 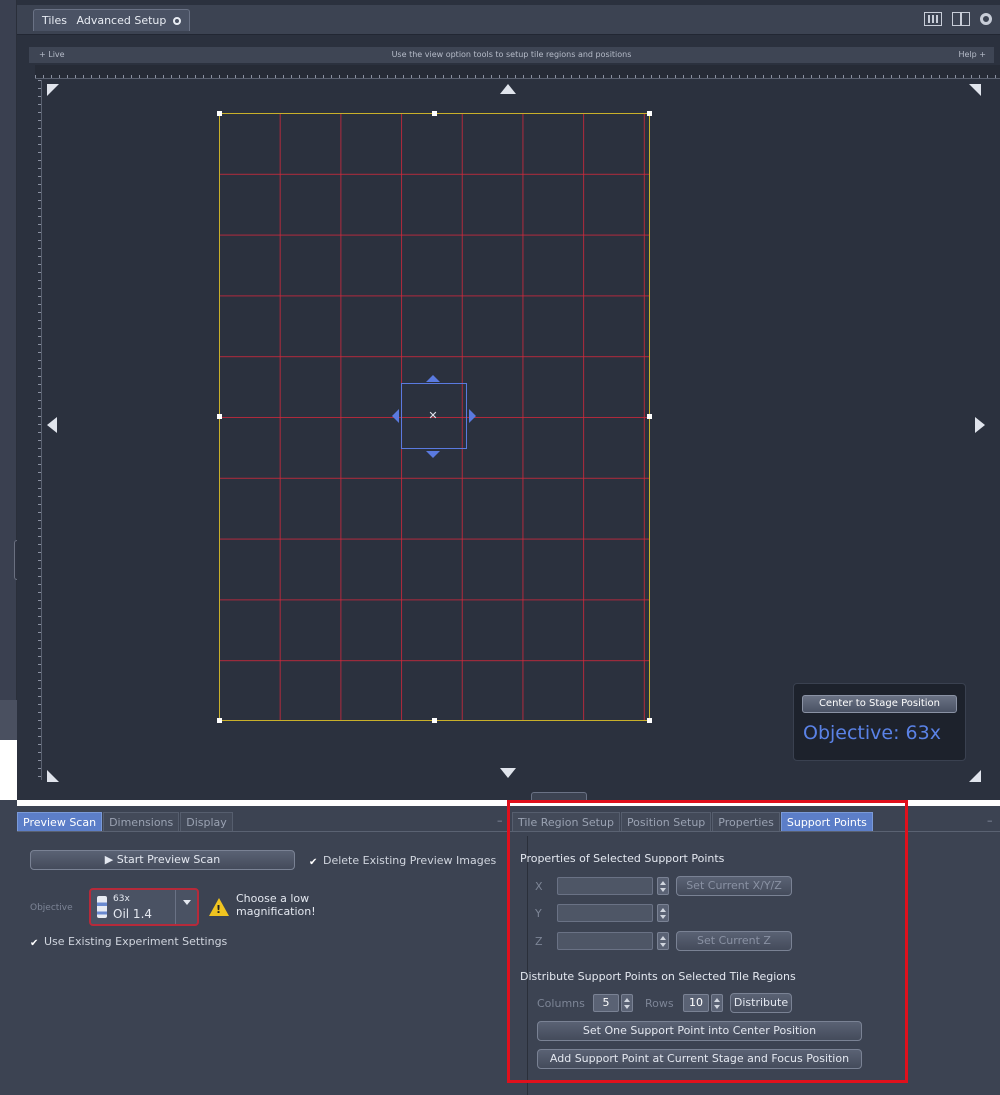 What do you see at coordinates (276, 905) in the screenshot?
I see `warning-text: Choose a low magnification!` at bounding box center [276, 905].